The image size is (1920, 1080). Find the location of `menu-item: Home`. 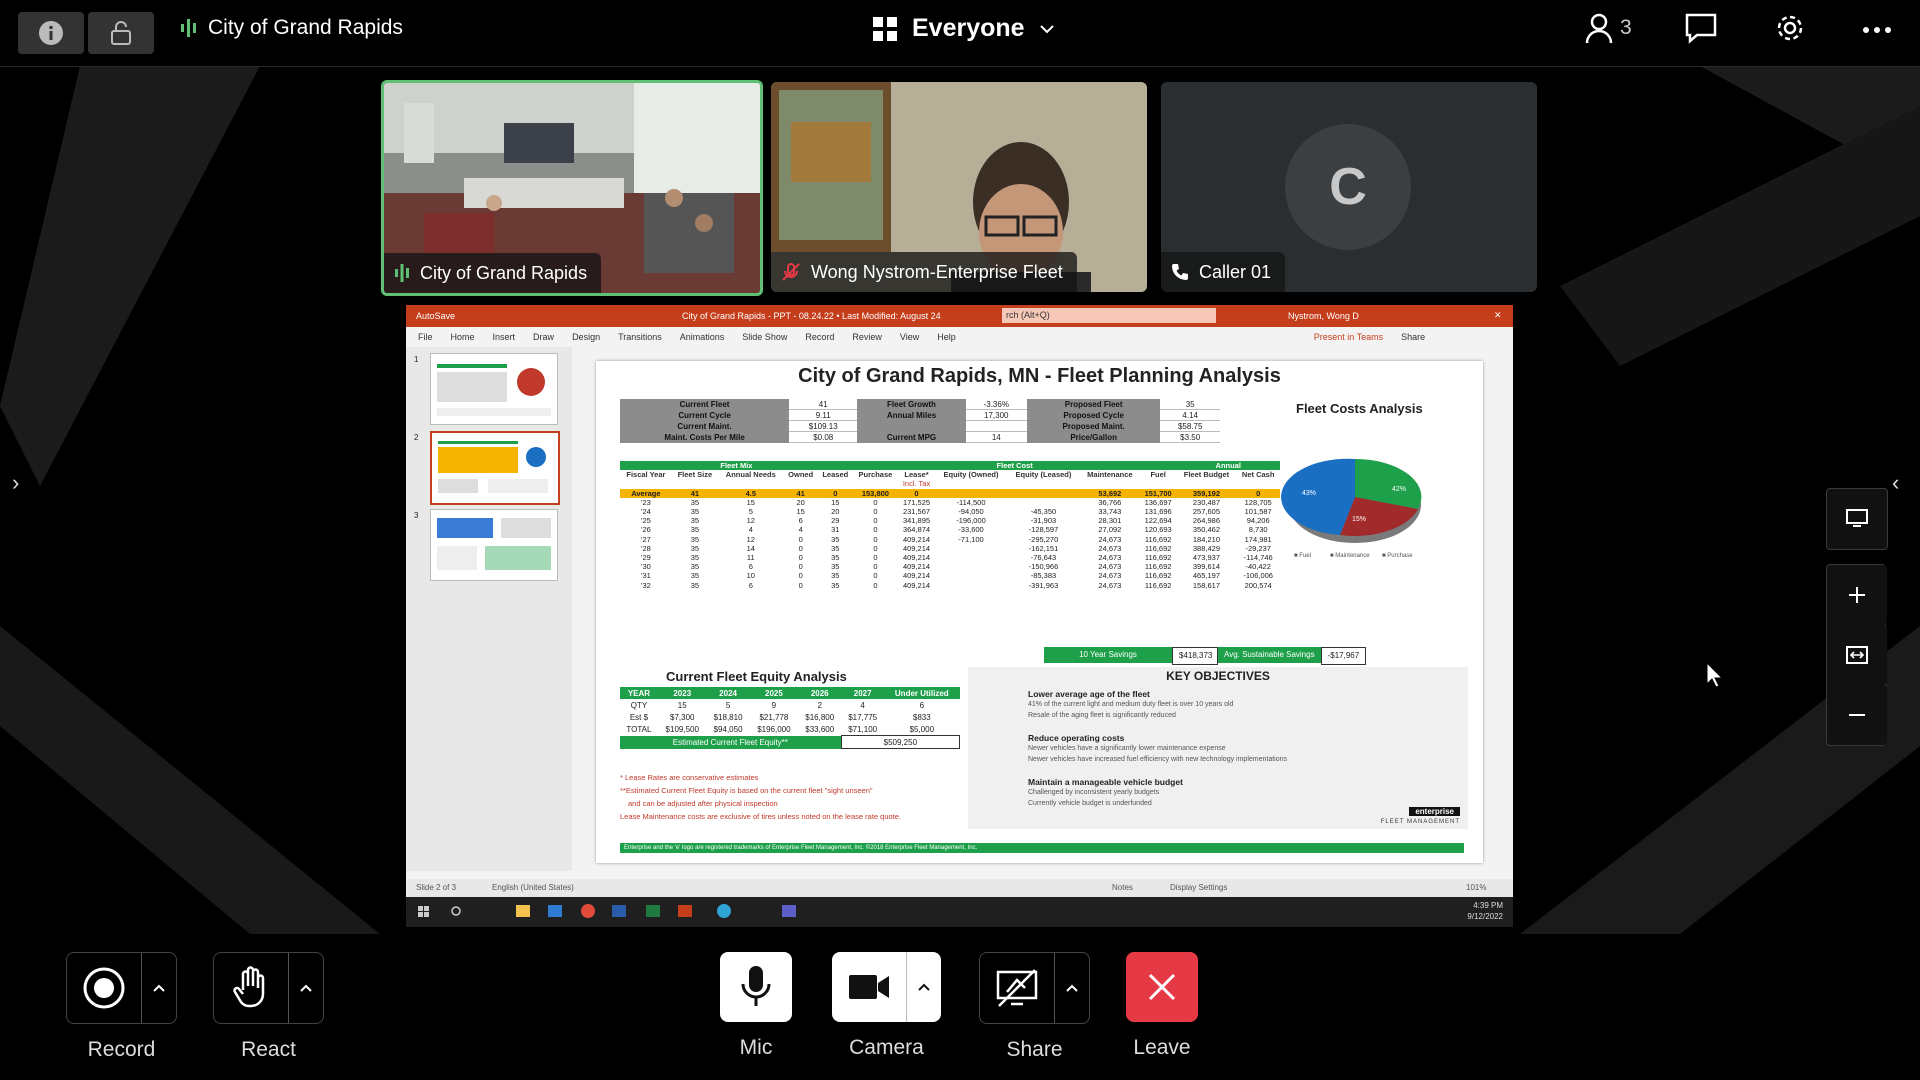

menu-item: Home is located at coordinates (462, 337).